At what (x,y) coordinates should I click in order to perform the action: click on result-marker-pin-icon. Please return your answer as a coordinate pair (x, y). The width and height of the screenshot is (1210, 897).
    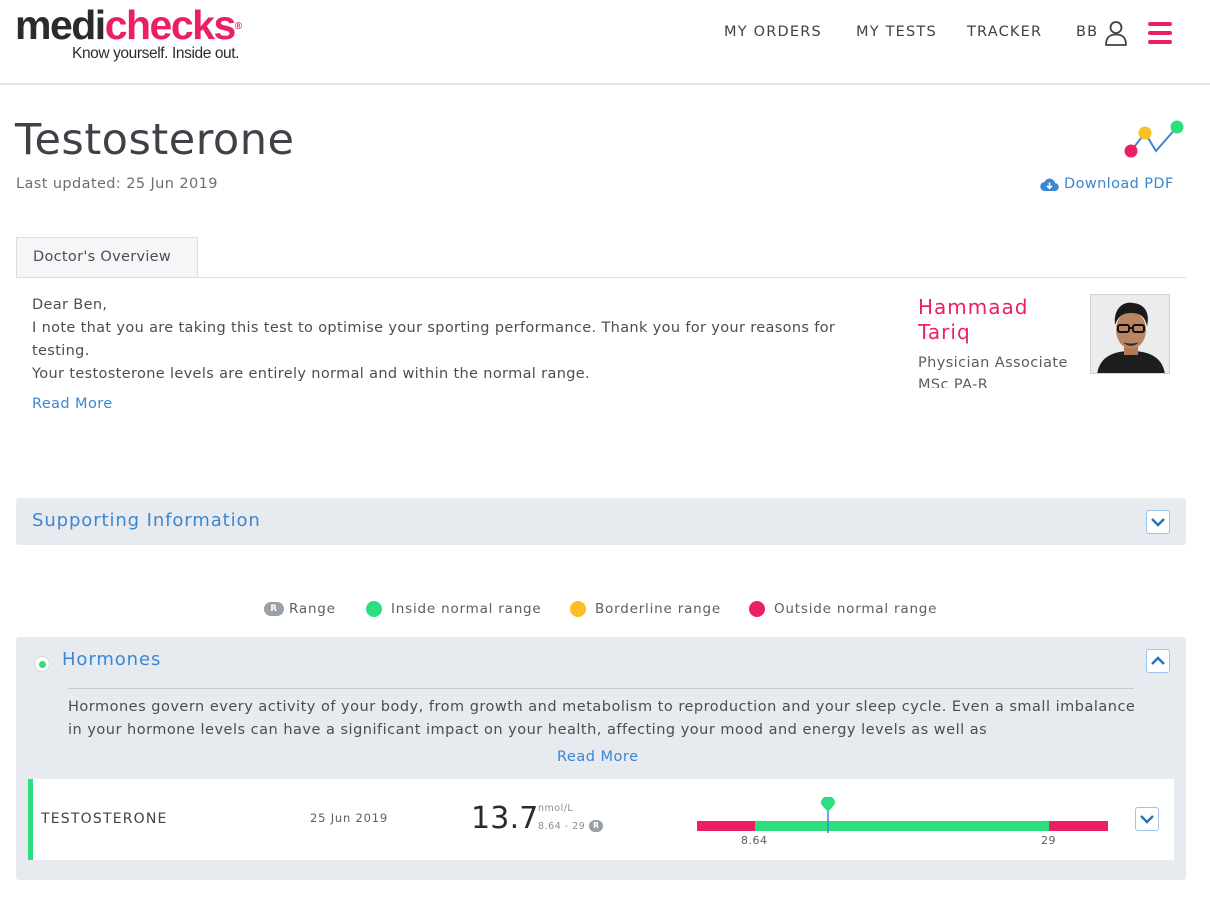
    Looking at the image, I should click on (828, 815).